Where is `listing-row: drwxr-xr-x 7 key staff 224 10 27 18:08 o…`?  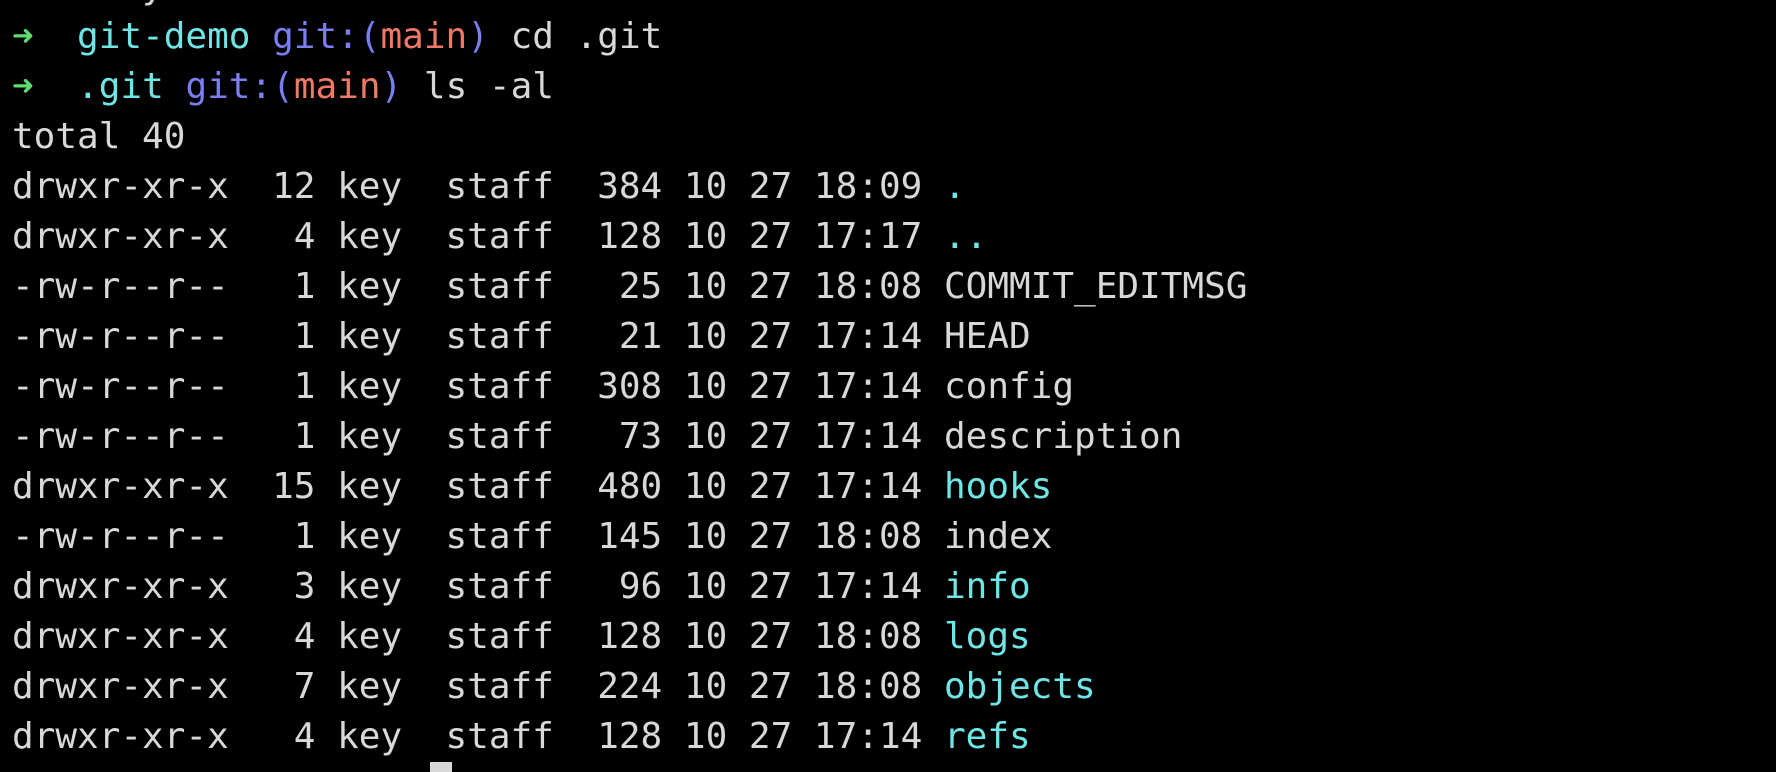 listing-row: drwxr-xr-x 7 key staff 224 10 27 18:08 o… is located at coordinates (554, 687).